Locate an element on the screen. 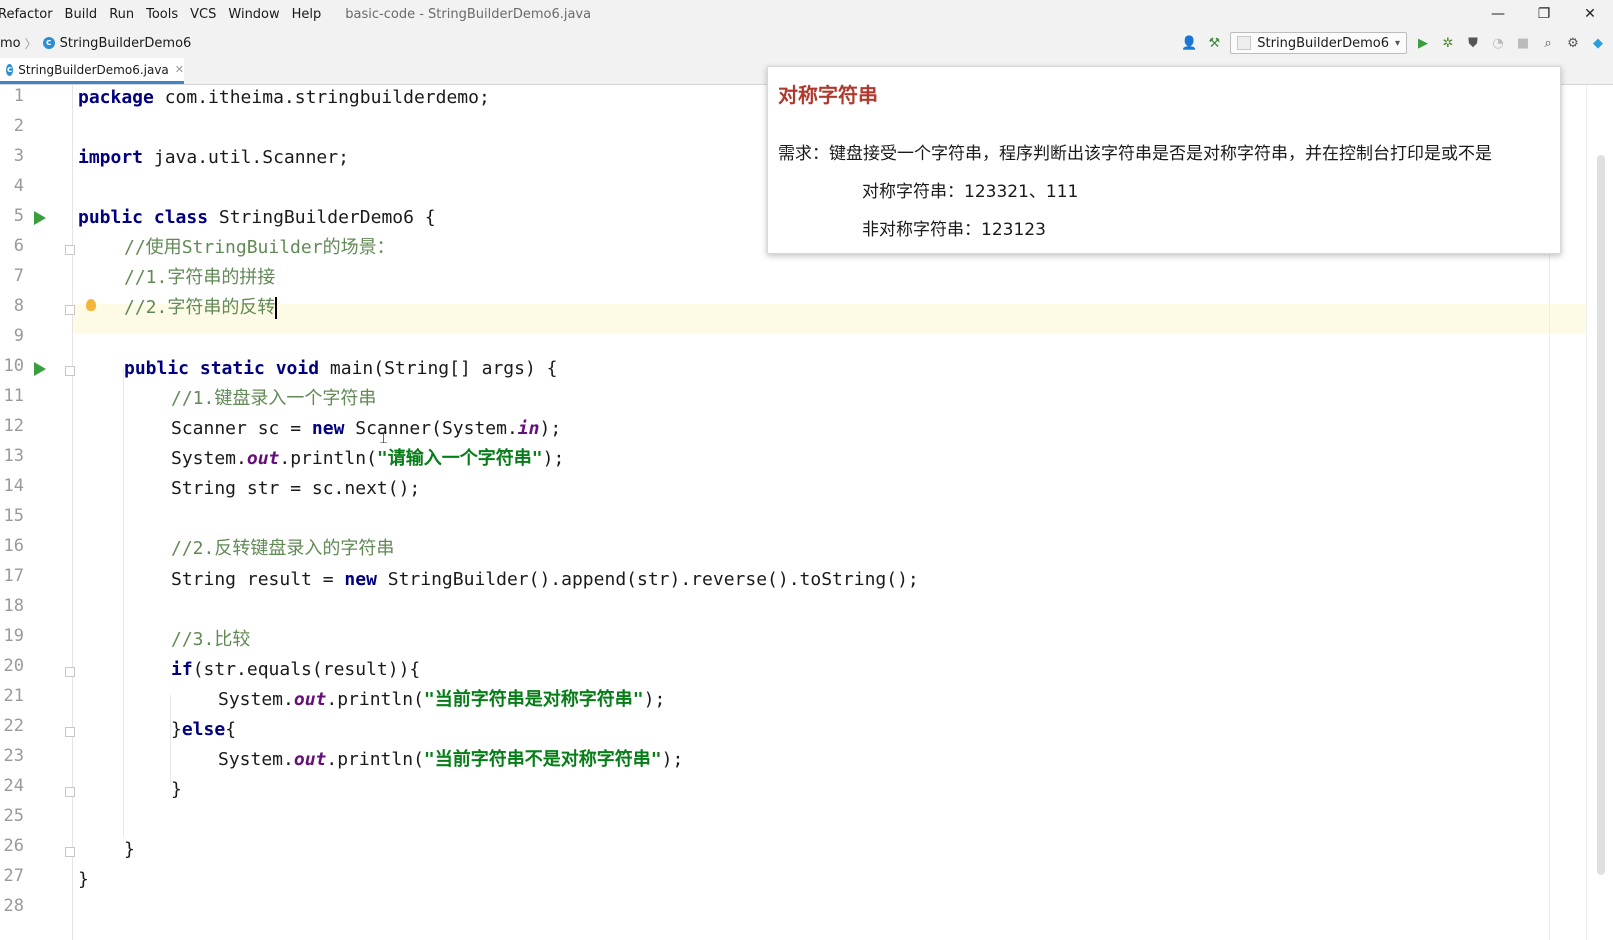 Image resolution: width=1613 pixels, height=940 pixels. restore-icon: ❐ is located at coordinates (1544, 14).